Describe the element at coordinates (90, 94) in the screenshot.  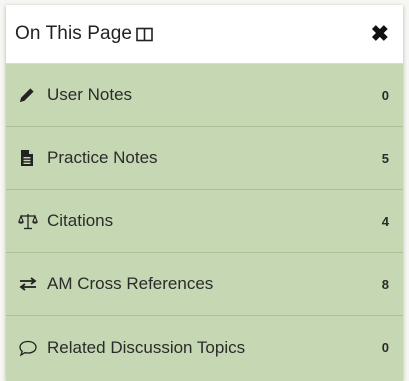
I see `list-item-label: User Notes` at that location.